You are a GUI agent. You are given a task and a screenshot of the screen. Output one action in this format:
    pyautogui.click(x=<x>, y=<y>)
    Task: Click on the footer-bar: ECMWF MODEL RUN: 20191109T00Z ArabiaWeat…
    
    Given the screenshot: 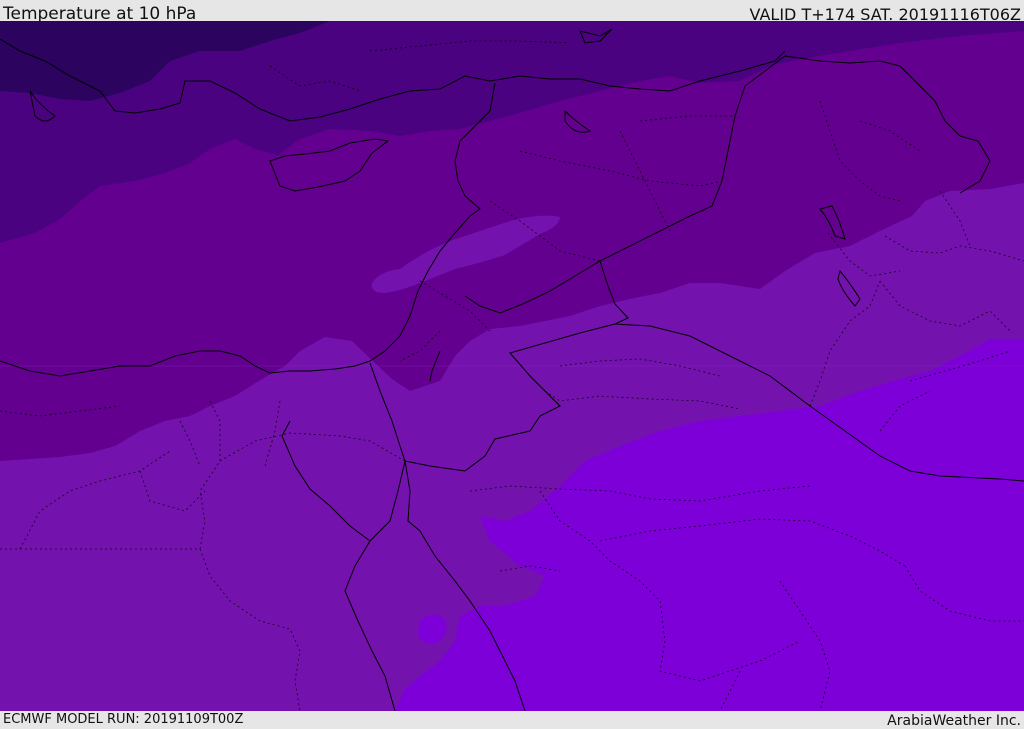 What is the action you would take?
    pyautogui.click(x=512, y=720)
    